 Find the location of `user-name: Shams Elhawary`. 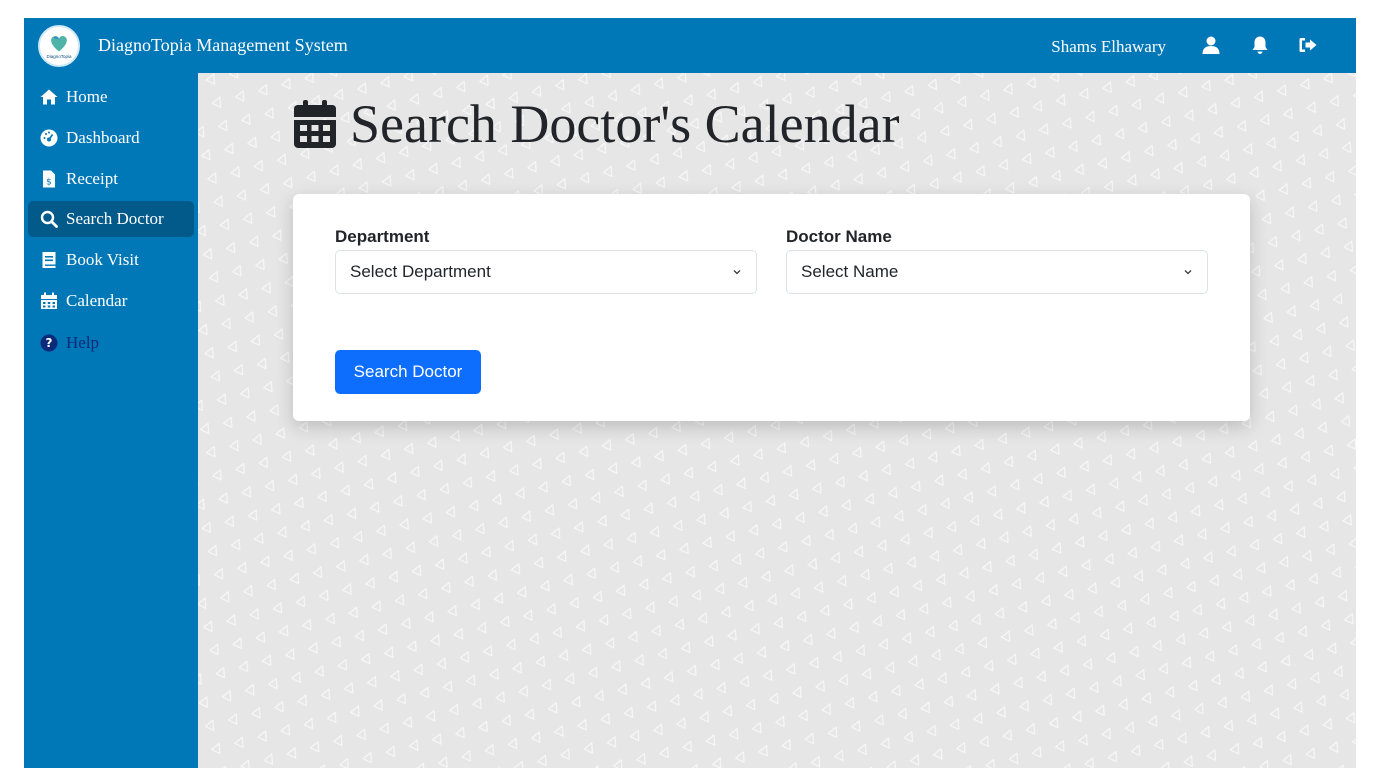

user-name: Shams Elhawary is located at coordinates (1108, 47).